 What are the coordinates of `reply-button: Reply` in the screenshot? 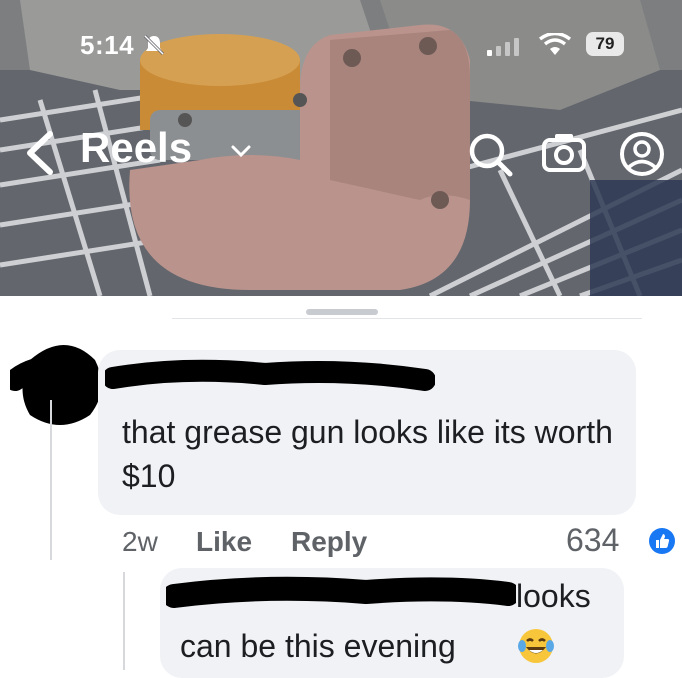 It's located at (329, 542).